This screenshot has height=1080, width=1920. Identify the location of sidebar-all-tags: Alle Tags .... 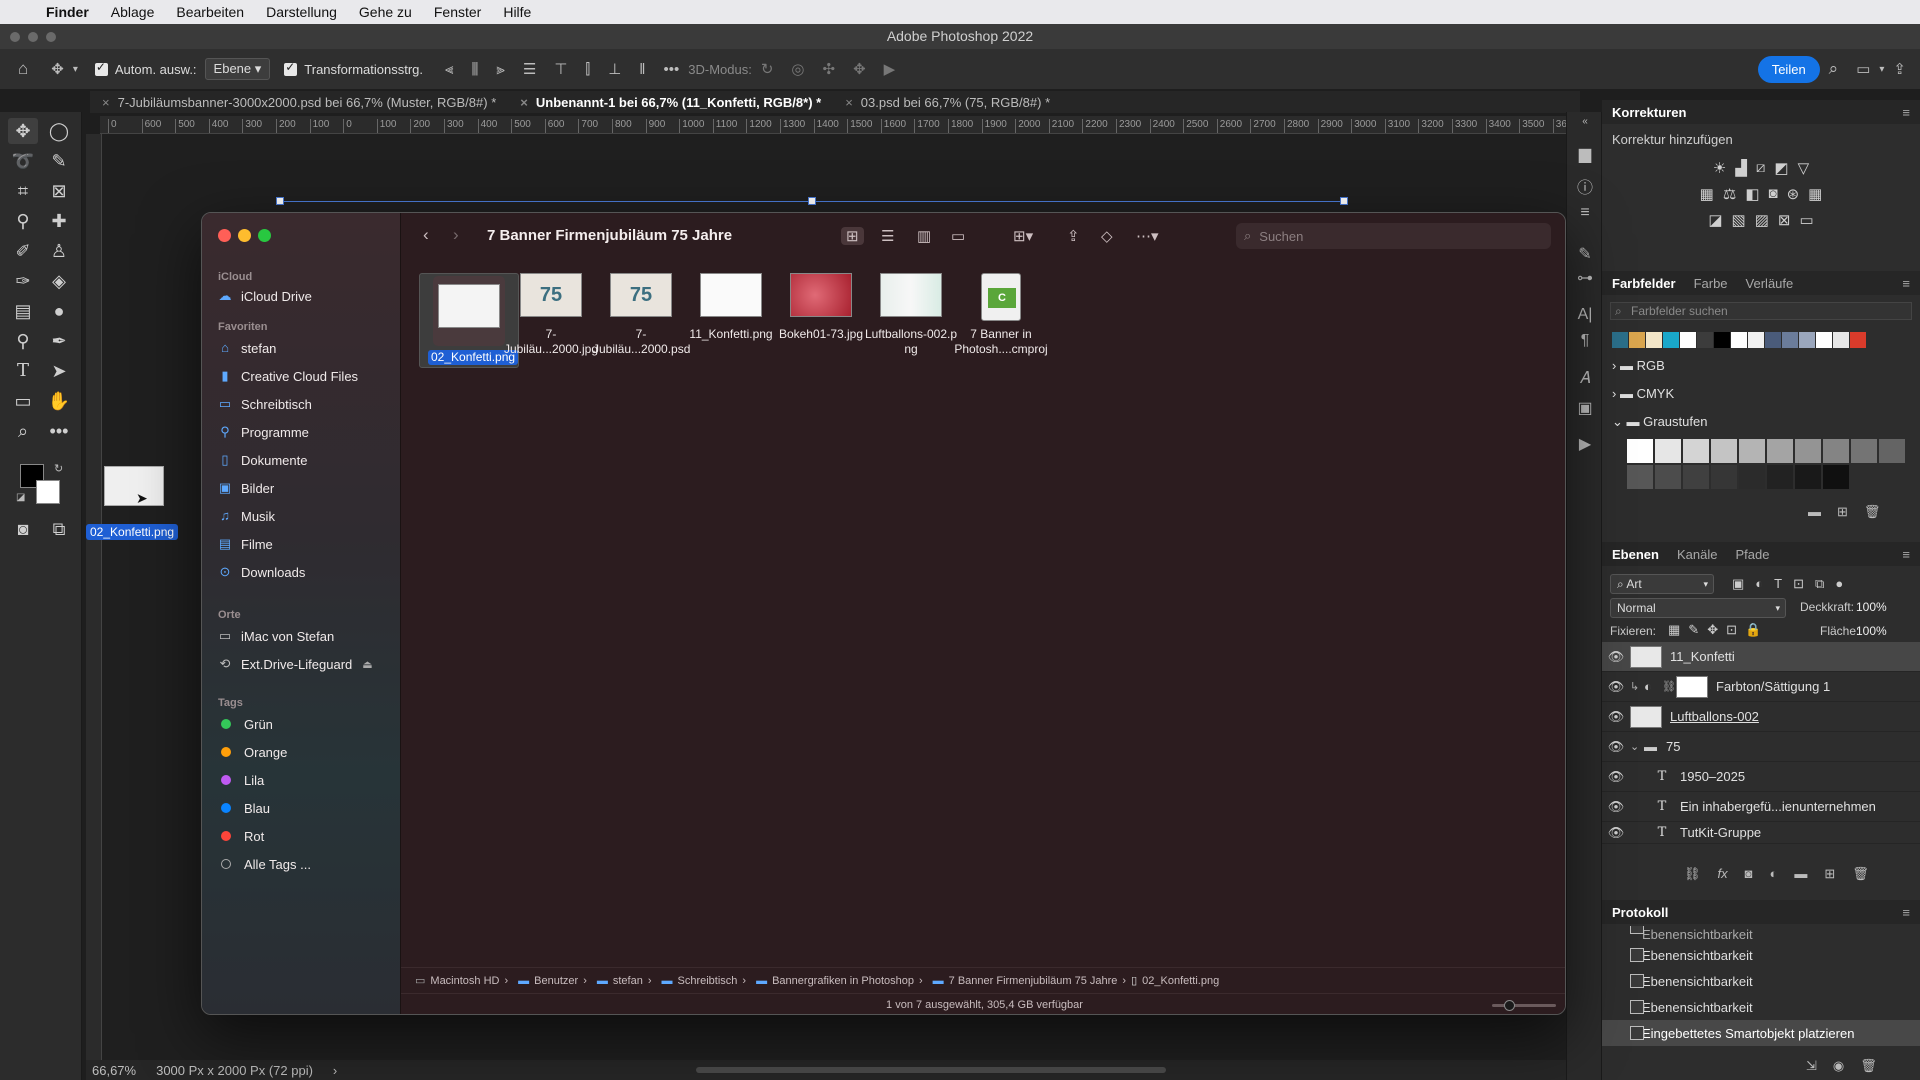
(264, 864).